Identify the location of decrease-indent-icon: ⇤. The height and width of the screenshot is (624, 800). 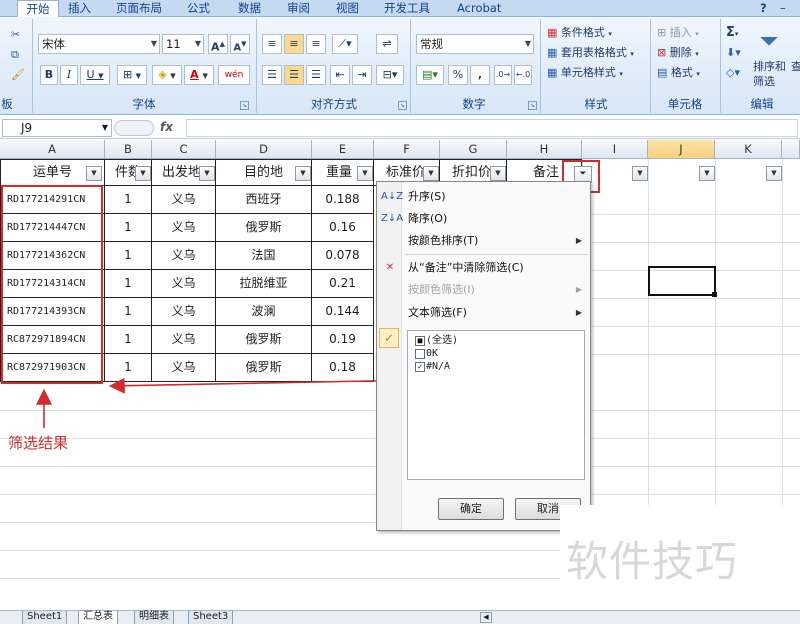
(340, 75).